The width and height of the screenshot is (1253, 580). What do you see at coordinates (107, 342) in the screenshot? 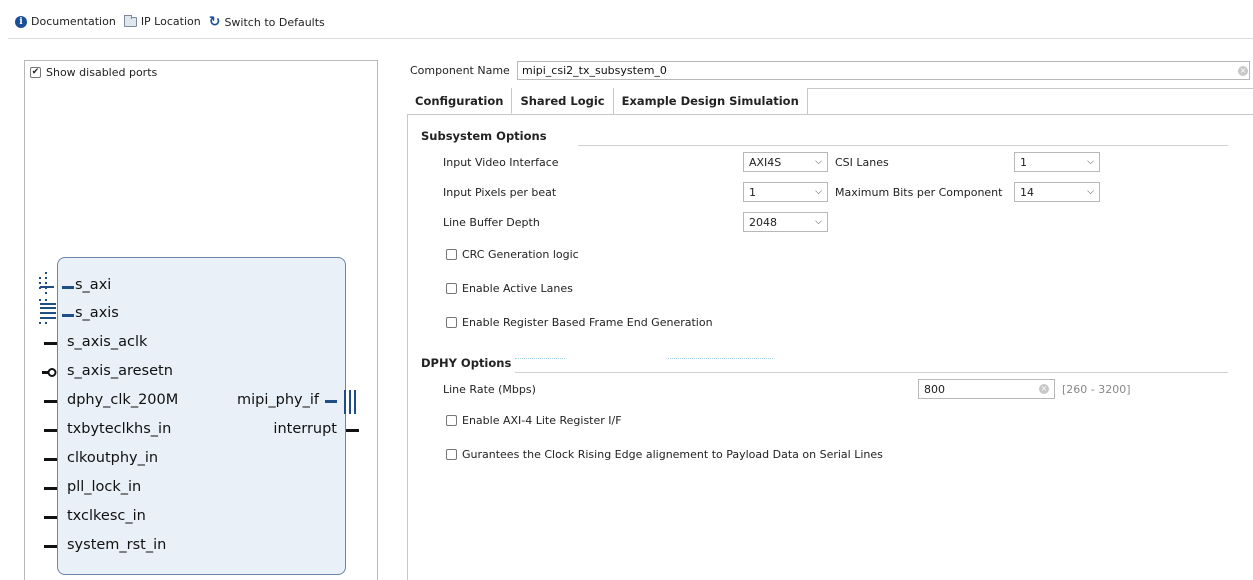
I see `port-s-axis-aclk: s_axis_aclk` at bounding box center [107, 342].